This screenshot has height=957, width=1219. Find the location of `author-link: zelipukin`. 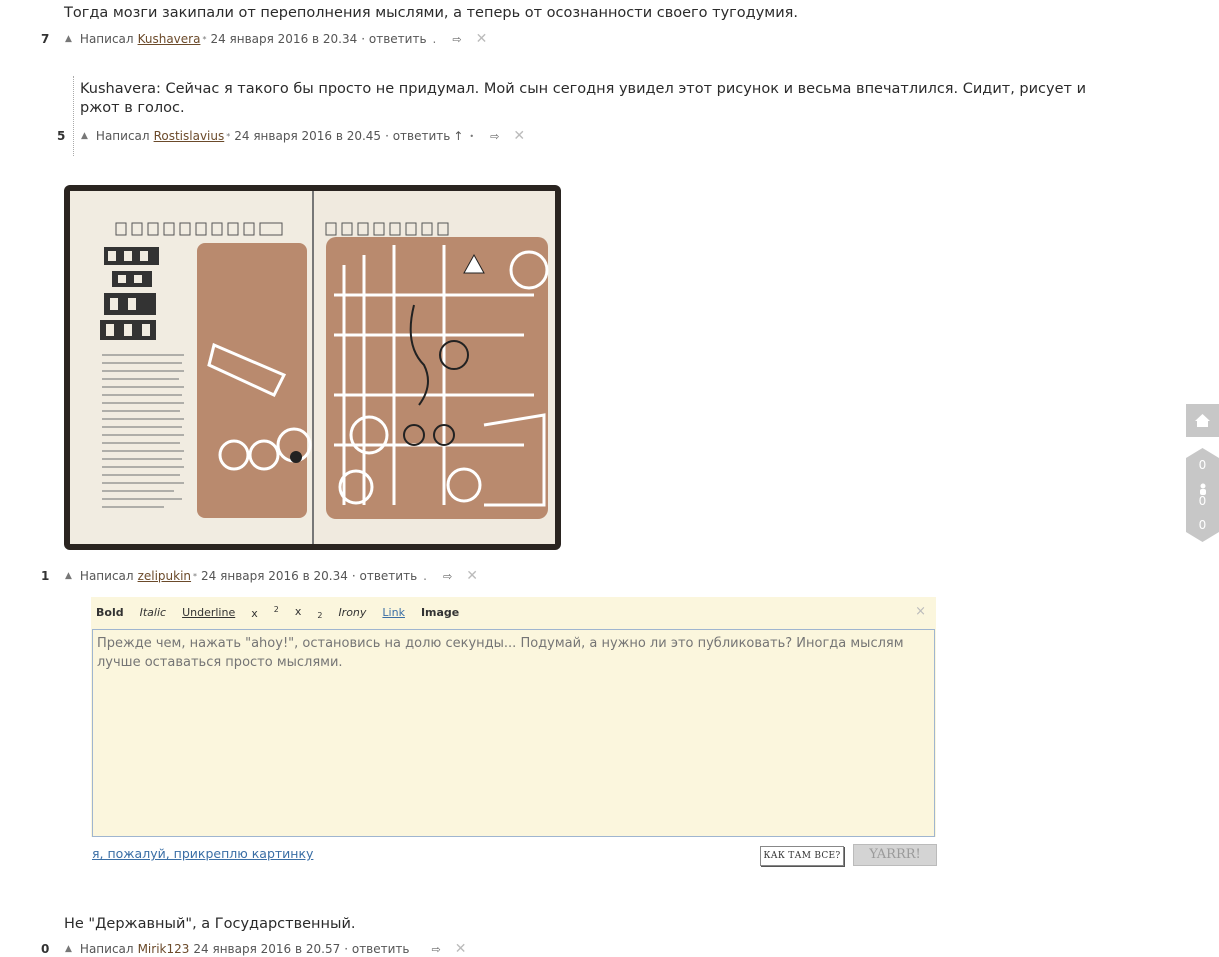

author-link: zelipukin is located at coordinates (164, 576).